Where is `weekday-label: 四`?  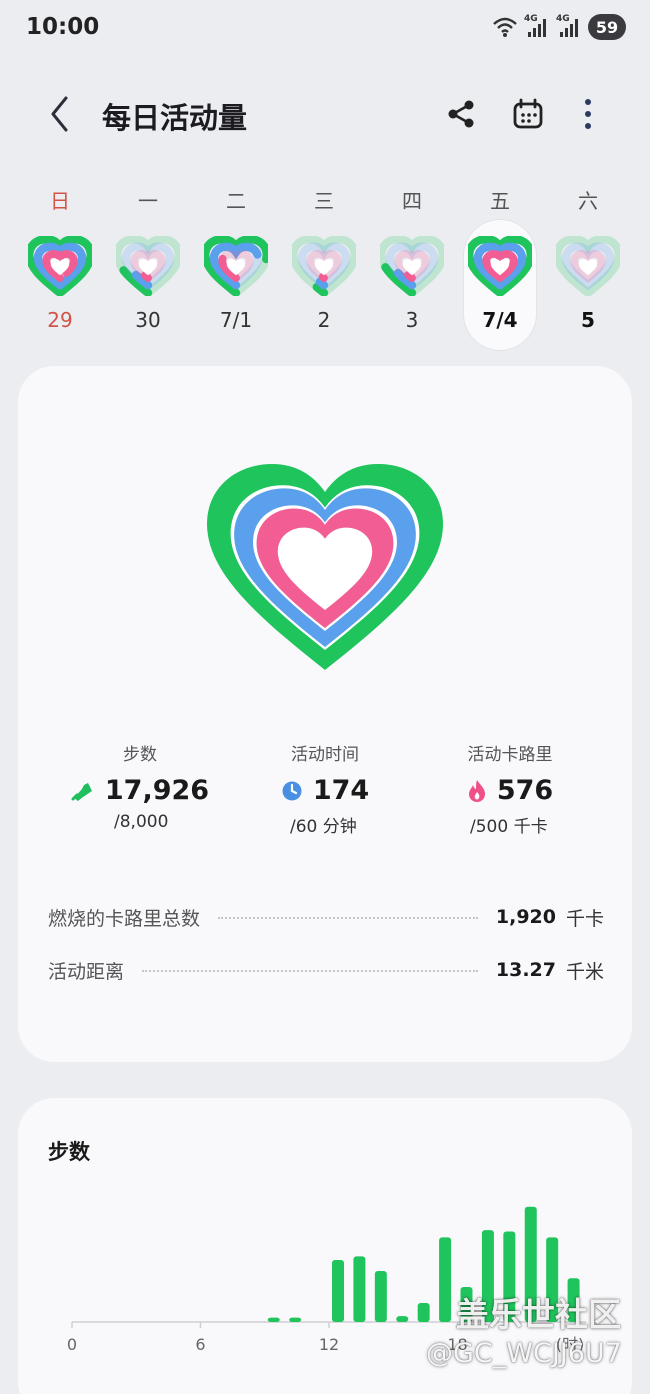
weekday-label: 四 is located at coordinates (412, 201).